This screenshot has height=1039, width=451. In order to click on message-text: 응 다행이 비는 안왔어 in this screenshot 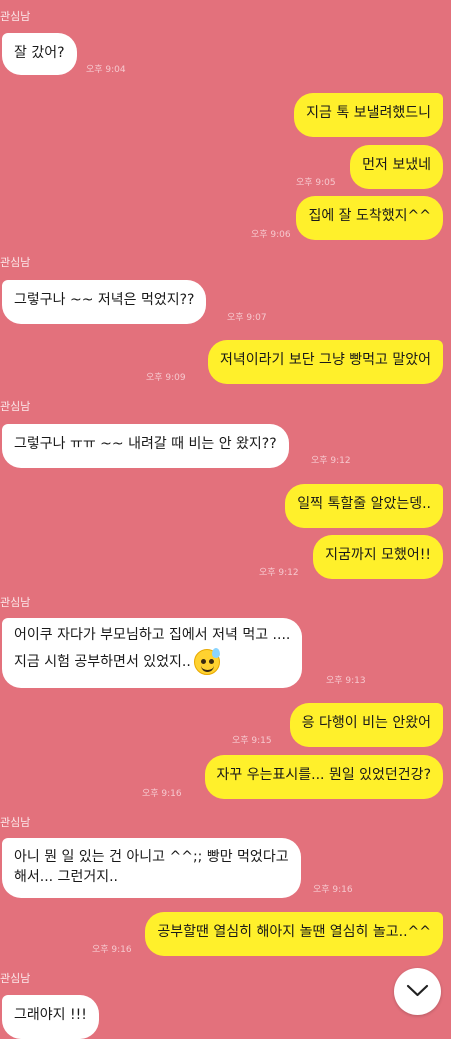, I will do `click(366, 723)`.